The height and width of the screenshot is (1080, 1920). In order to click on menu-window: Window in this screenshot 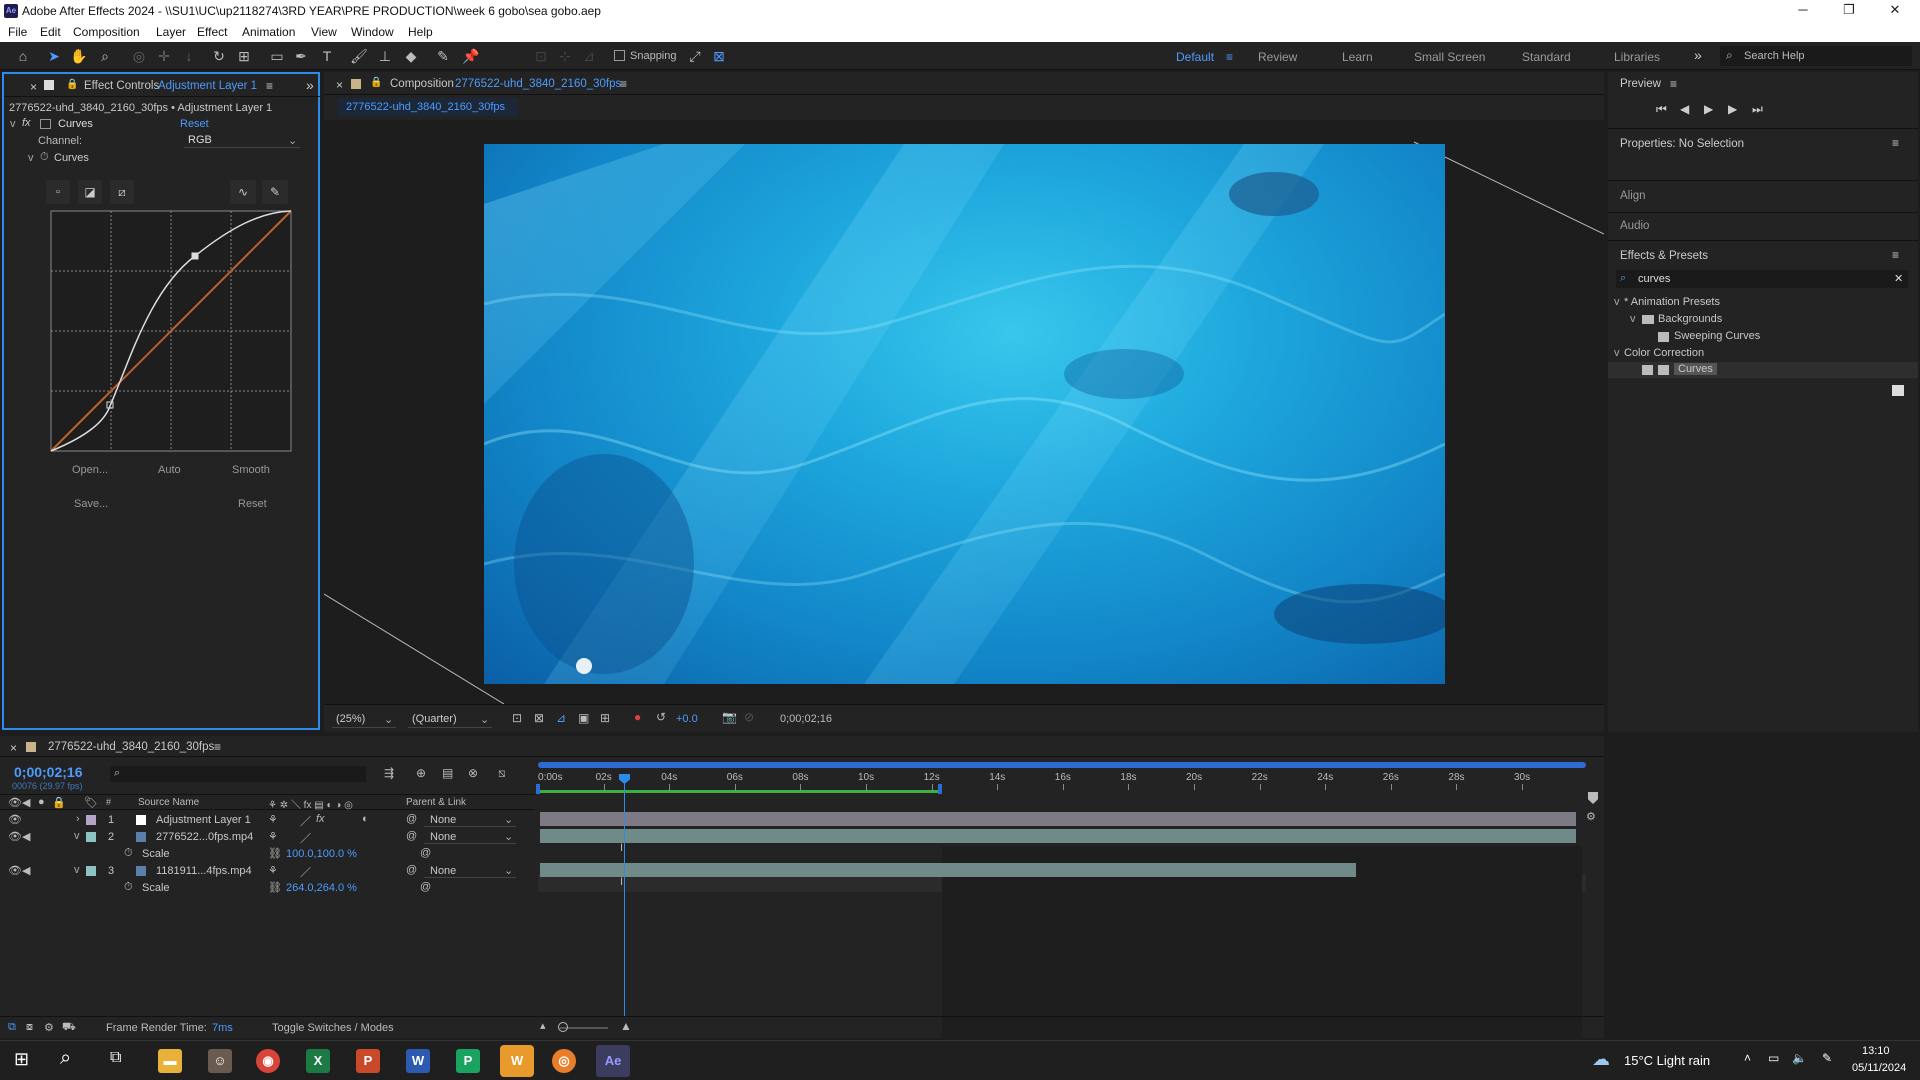, I will do `click(372, 32)`.